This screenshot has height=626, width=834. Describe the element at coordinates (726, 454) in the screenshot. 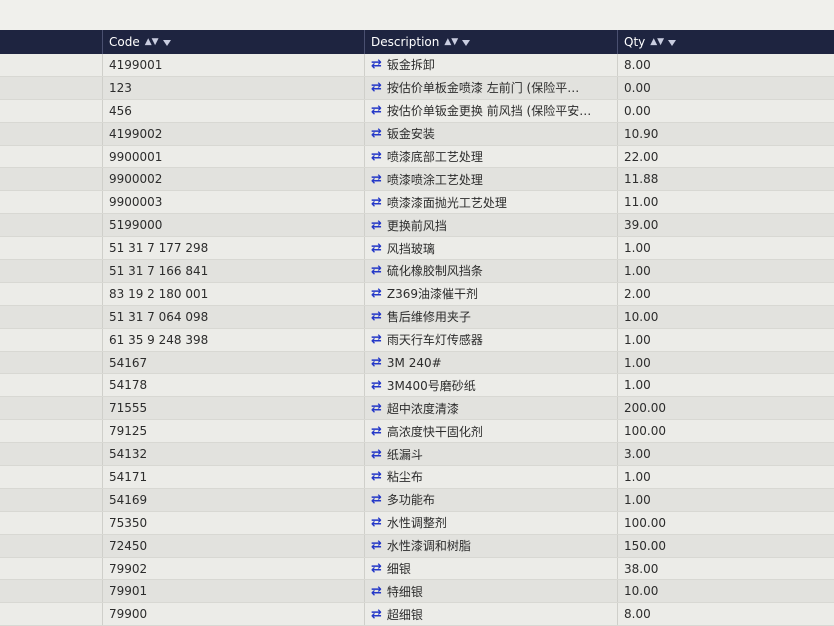

I see `cell-qty: 3.00` at that location.